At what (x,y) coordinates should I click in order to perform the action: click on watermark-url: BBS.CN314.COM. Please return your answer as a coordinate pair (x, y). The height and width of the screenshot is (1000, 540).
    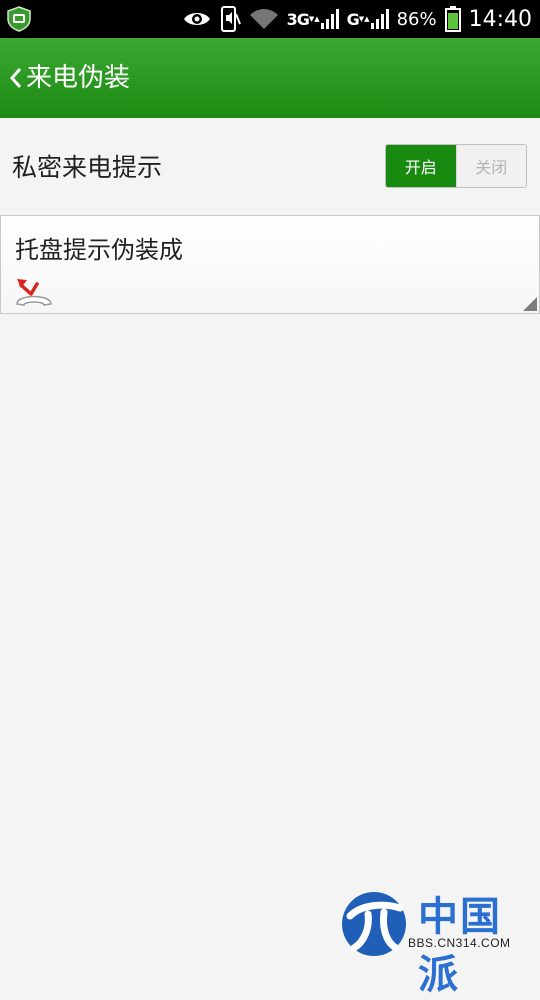
    Looking at the image, I should click on (459, 943).